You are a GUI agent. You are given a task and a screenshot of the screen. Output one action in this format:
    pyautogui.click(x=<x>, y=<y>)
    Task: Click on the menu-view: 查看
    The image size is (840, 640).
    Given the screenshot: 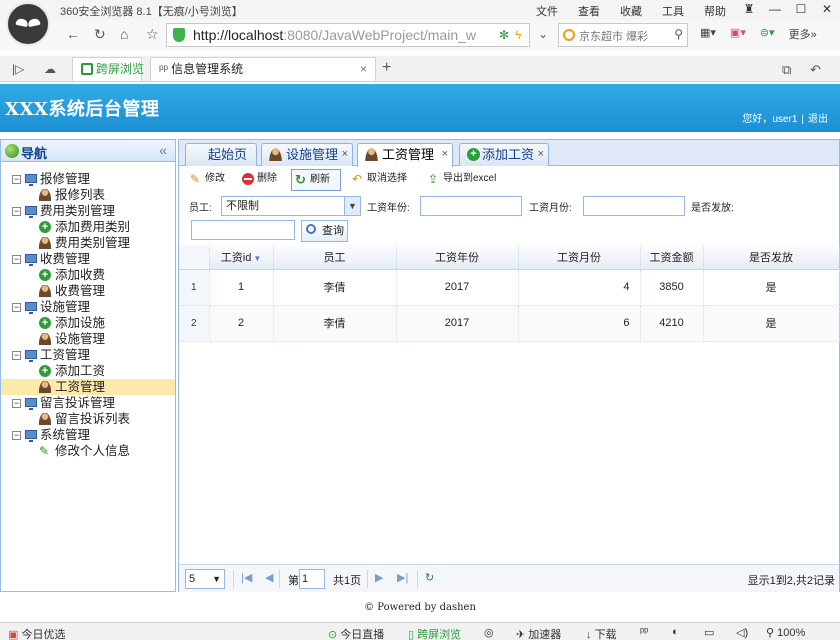 What is the action you would take?
    pyautogui.click(x=589, y=11)
    